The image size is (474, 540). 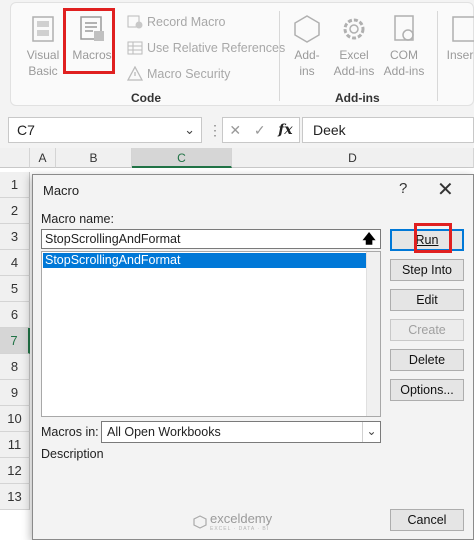 I want to click on row-header: 5, so click(x=15, y=289).